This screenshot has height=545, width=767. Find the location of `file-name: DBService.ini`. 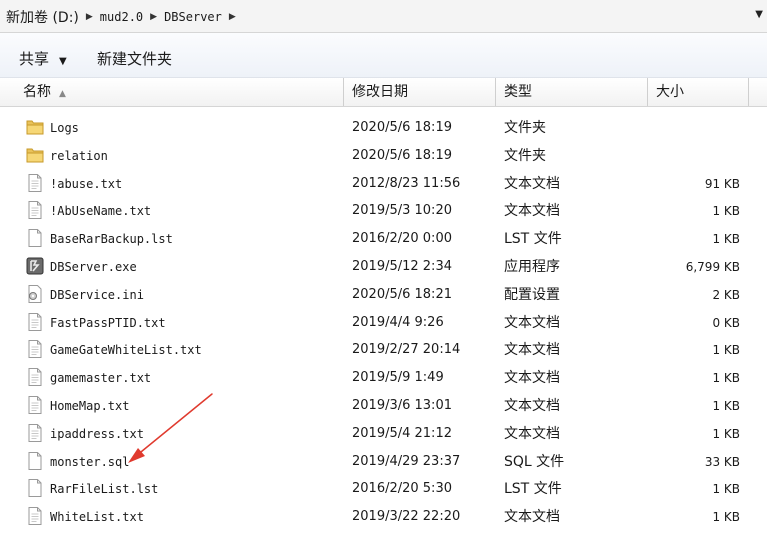

file-name: DBService.ini is located at coordinates (97, 294).